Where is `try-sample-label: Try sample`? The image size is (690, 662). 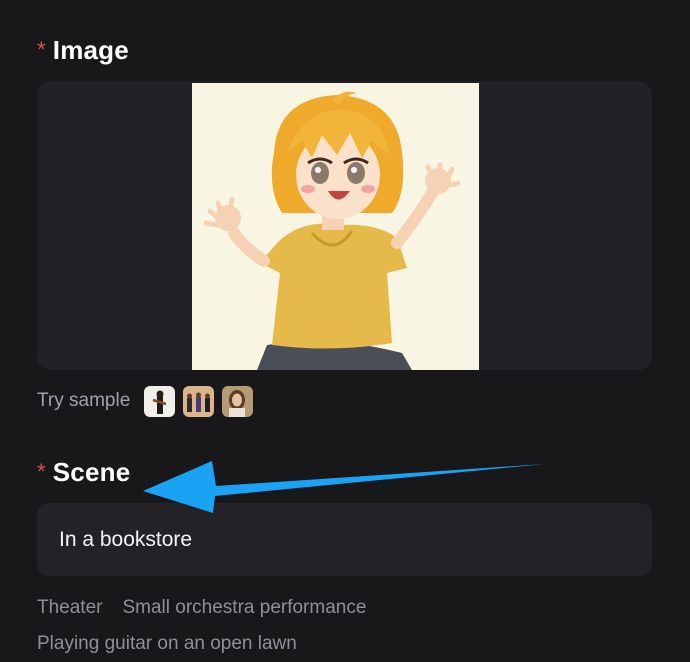
try-sample-label: Try sample is located at coordinates (84, 400).